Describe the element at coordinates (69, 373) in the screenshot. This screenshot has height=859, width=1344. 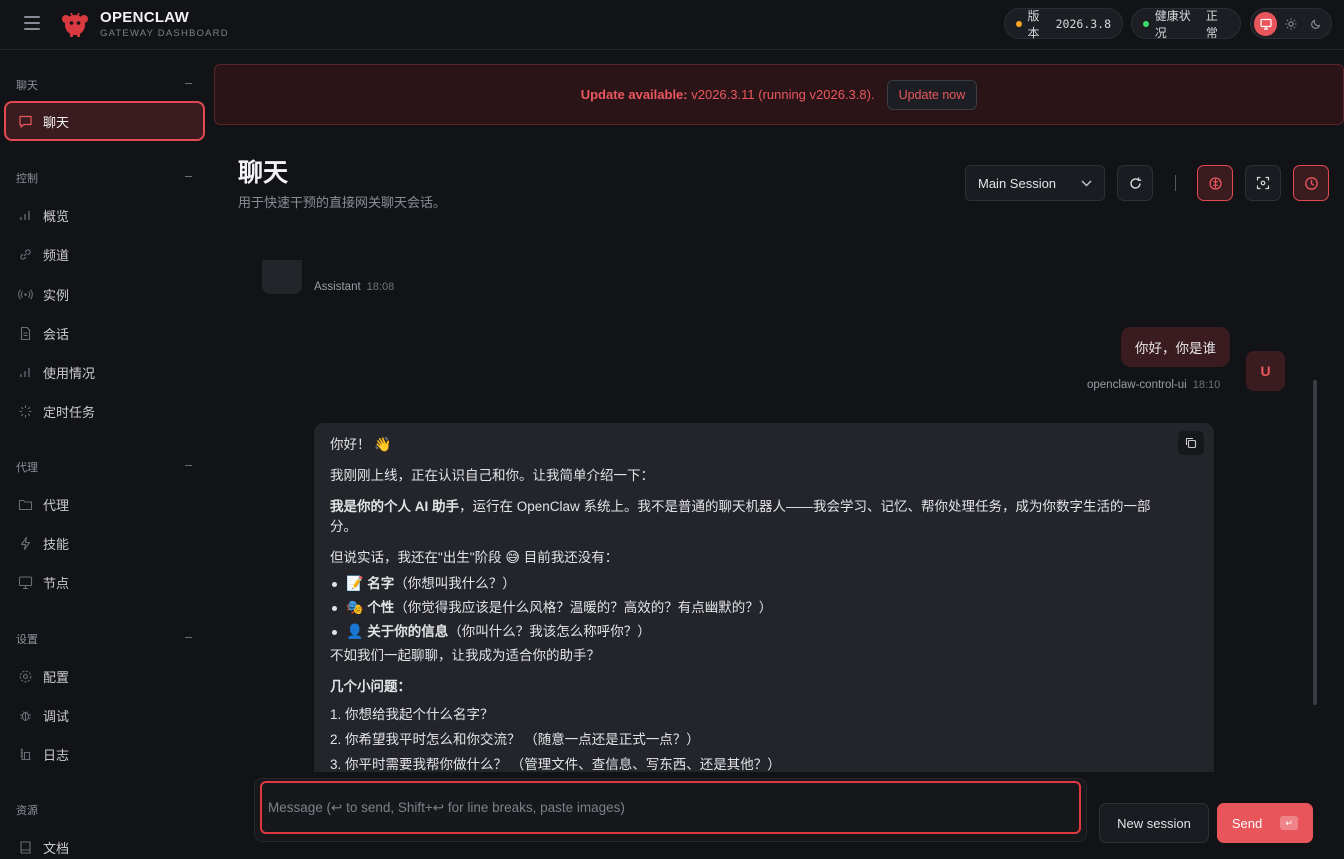
I see `sidebar-item-label: 使用情况` at that location.